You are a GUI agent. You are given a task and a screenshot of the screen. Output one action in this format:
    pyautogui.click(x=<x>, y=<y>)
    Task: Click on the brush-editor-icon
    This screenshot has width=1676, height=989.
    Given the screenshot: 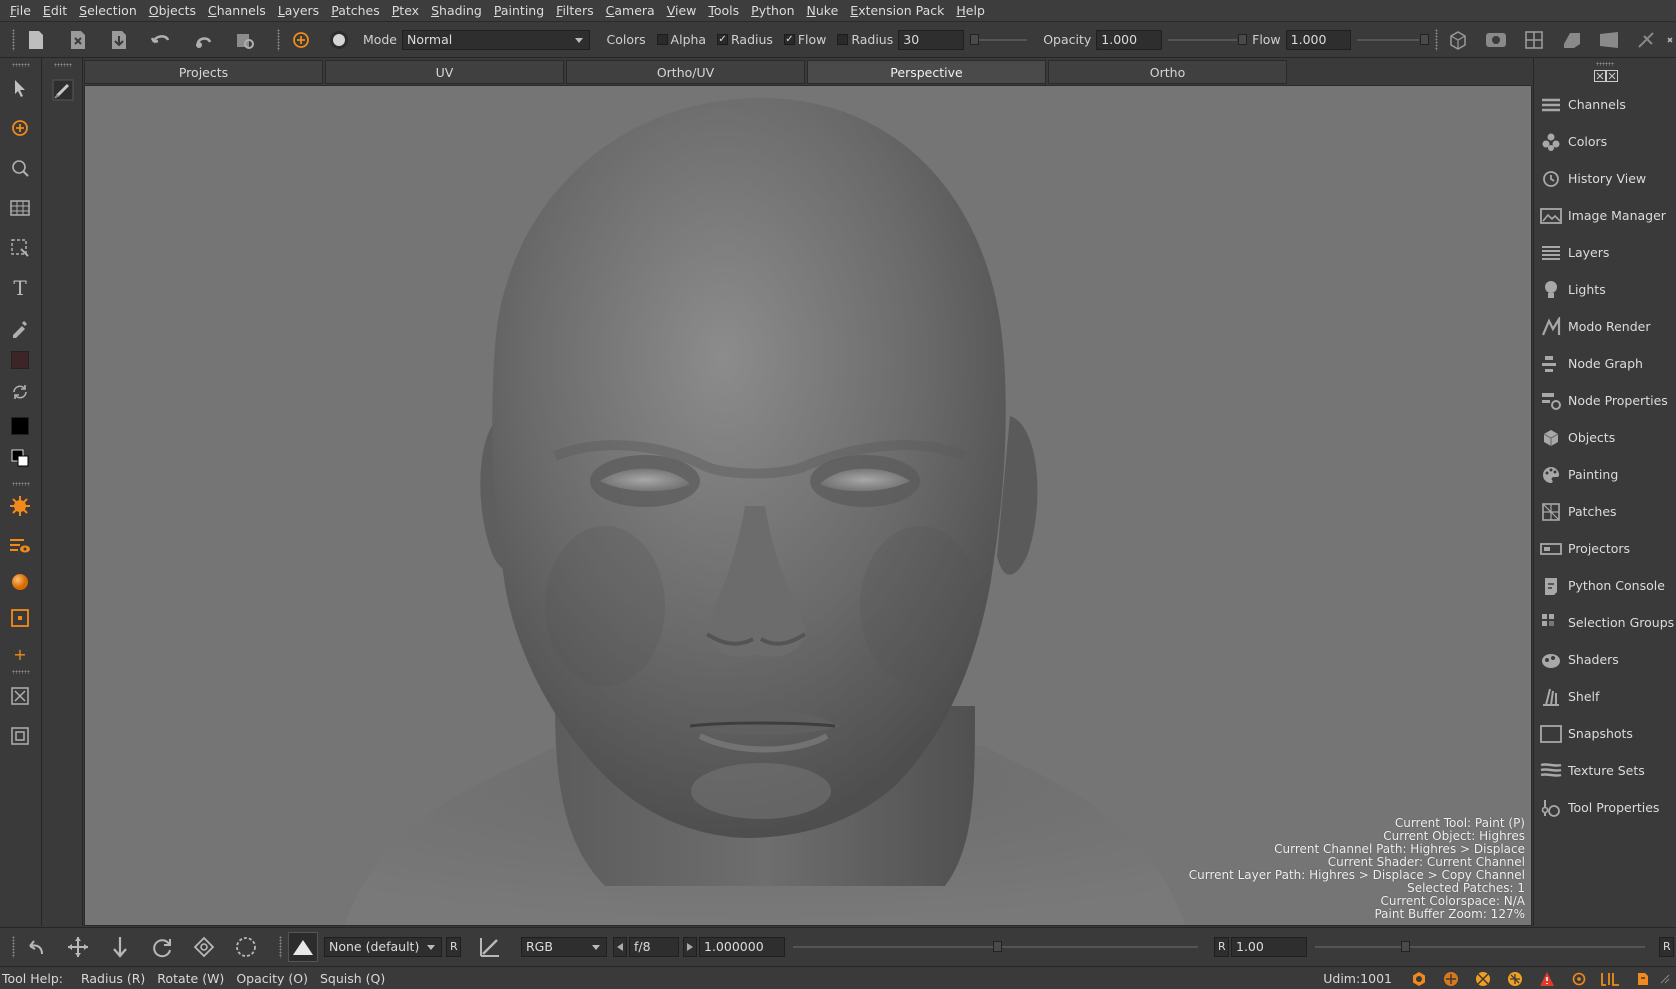 What is the action you would take?
    pyautogui.click(x=63, y=90)
    